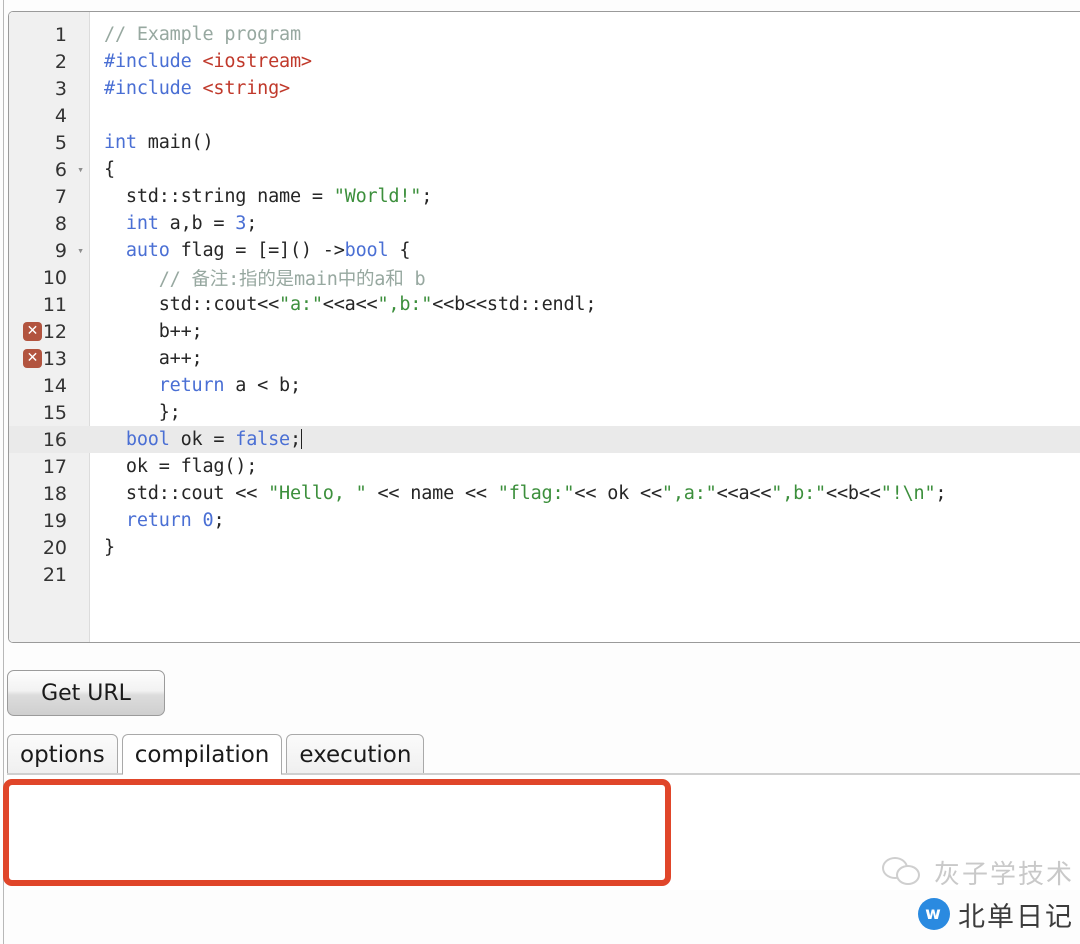 Image resolution: width=1080 pixels, height=944 pixels. What do you see at coordinates (544, 61) in the screenshot?
I see `code-line: 2 #include <iostream>` at bounding box center [544, 61].